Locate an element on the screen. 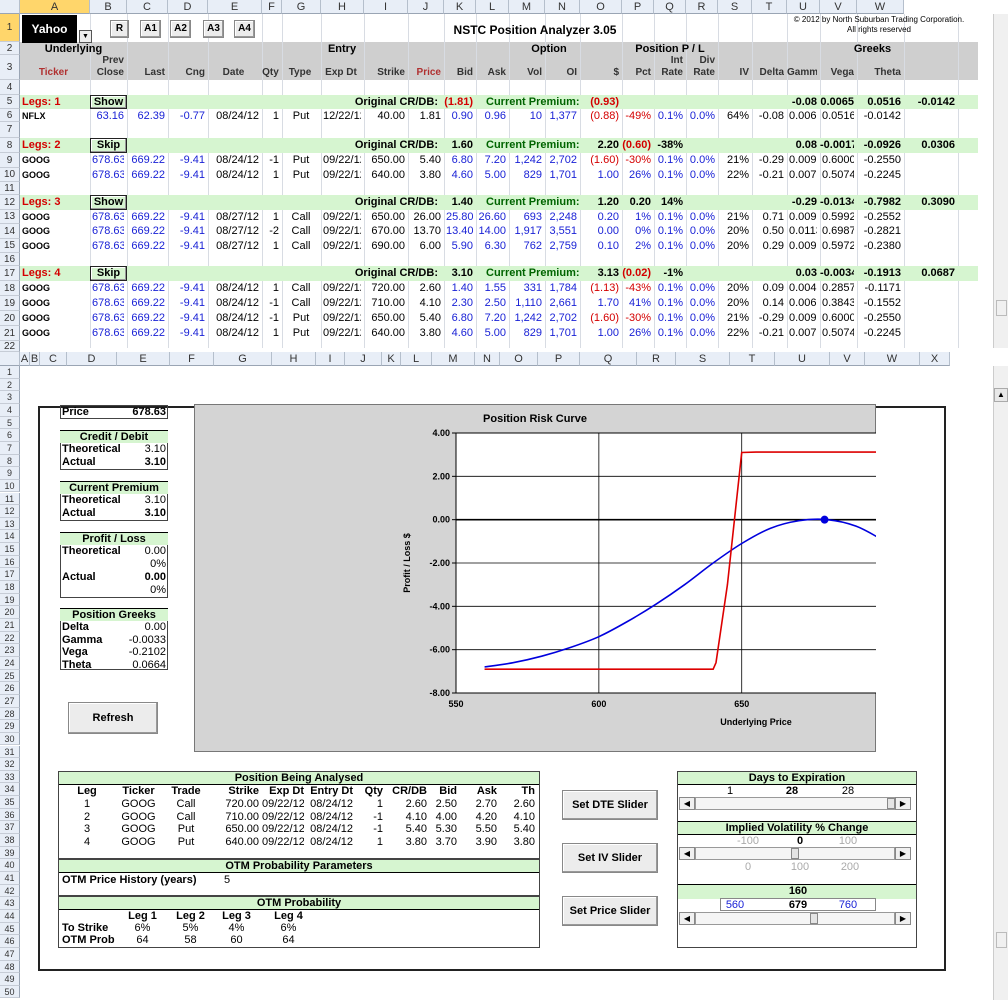 The height and width of the screenshot is (1000, 1008). source-dropdown: Yahoo is located at coordinates (49, 29).